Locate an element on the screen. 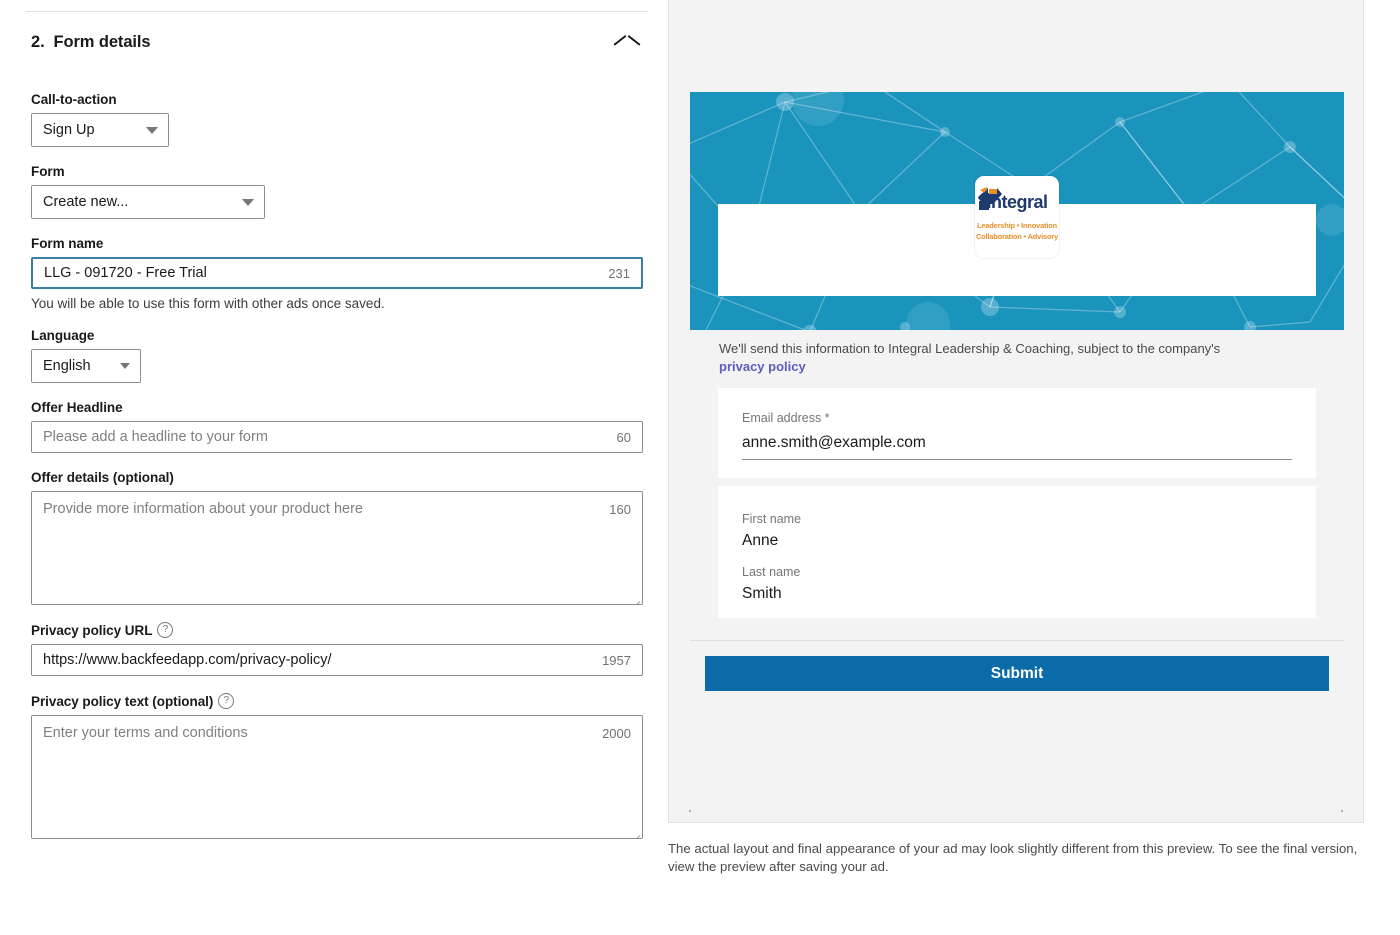  preview-divider is located at coordinates (1017, 640).